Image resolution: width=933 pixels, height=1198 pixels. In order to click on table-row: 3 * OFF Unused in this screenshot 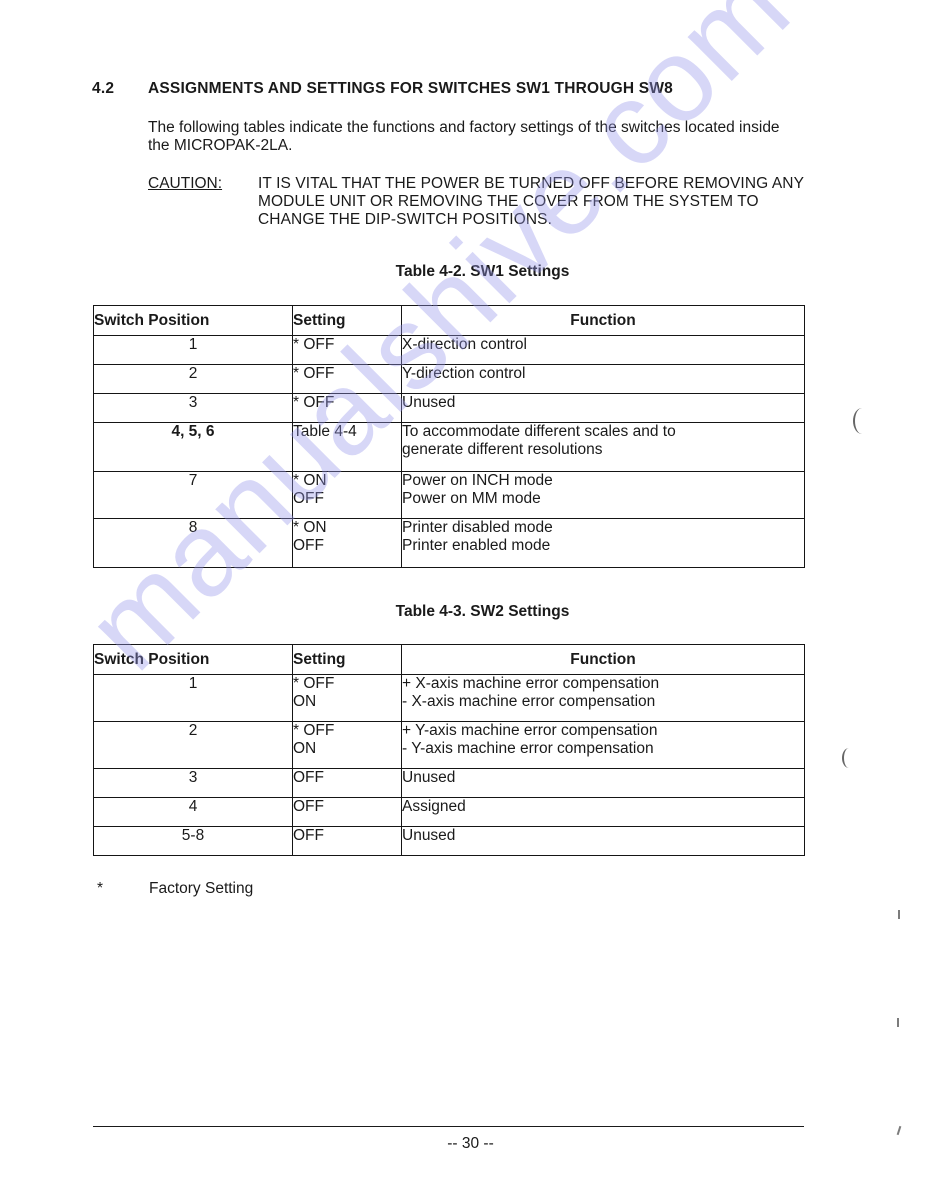, I will do `click(449, 408)`.